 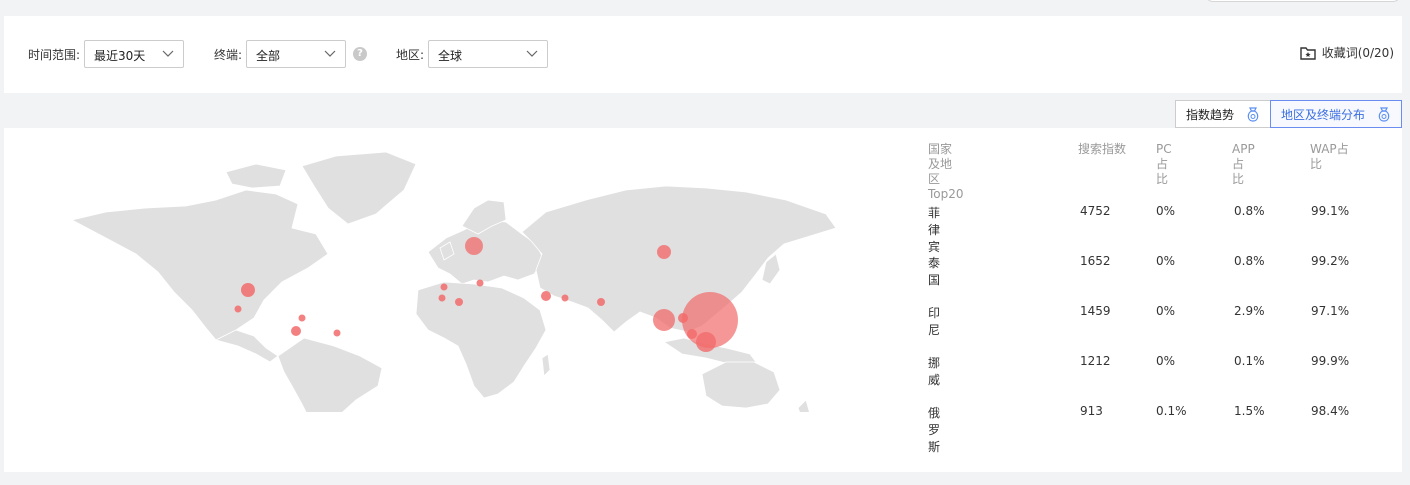 I want to click on time-range-value: 最近30天, so click(x=120, y=56).